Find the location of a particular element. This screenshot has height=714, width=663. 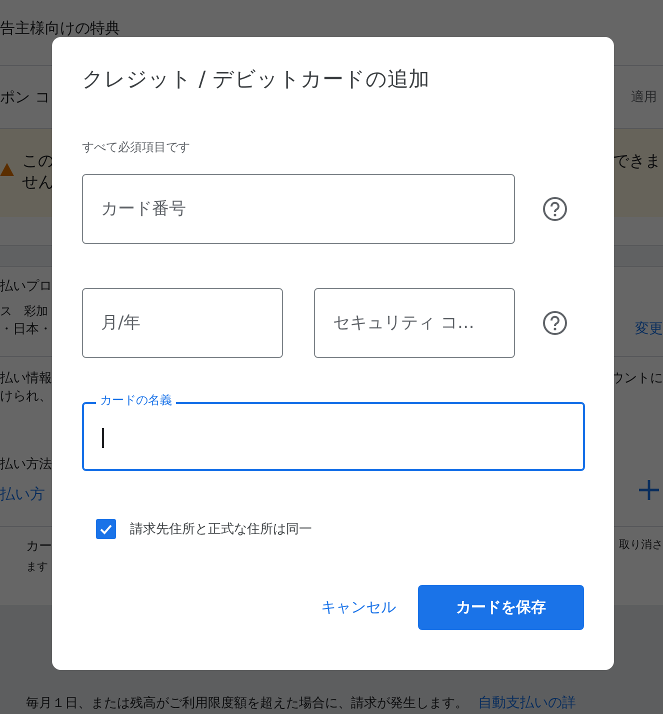

required-note: すべて必須項目です is located at coordinates (136, 147).